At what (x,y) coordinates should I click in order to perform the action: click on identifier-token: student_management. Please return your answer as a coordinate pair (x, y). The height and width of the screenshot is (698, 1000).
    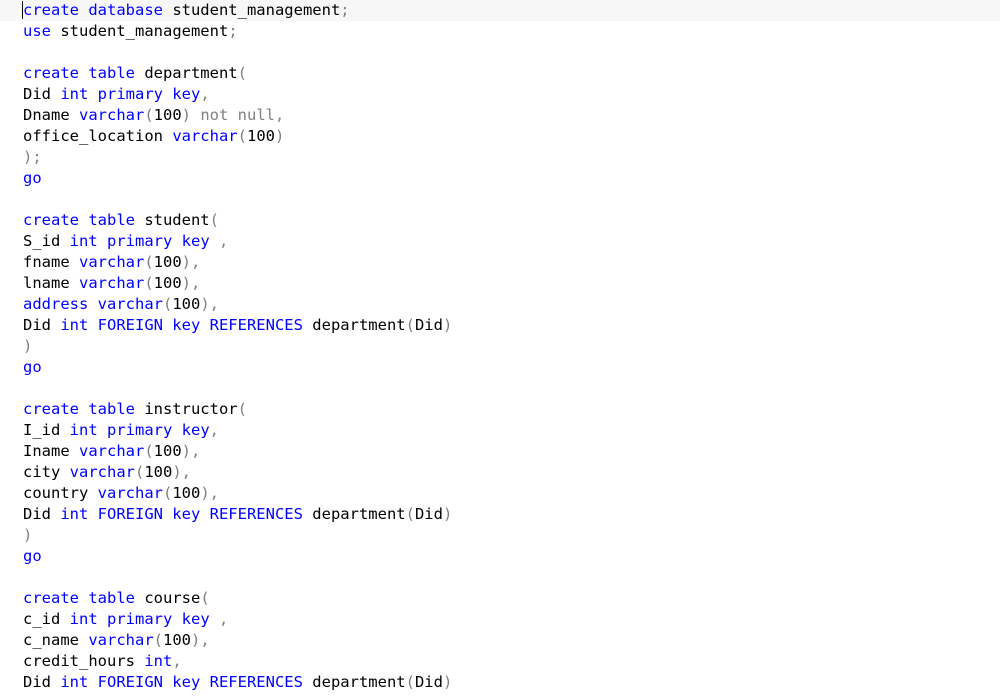
    Looking at the image, I should click on (251, 10).